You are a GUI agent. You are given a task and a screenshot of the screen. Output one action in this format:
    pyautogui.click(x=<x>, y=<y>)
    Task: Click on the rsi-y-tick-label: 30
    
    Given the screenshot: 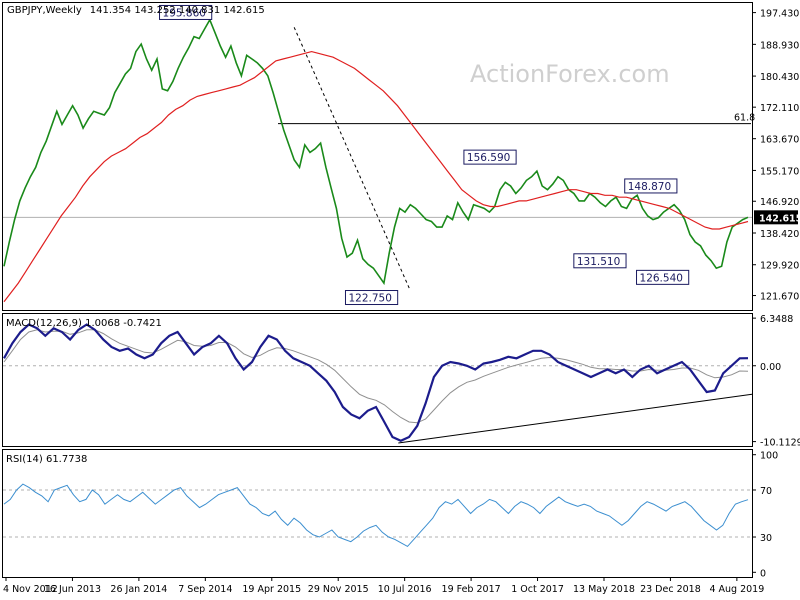 What is the action you would take?
    pyautogui.click(x=766, y=538)
    